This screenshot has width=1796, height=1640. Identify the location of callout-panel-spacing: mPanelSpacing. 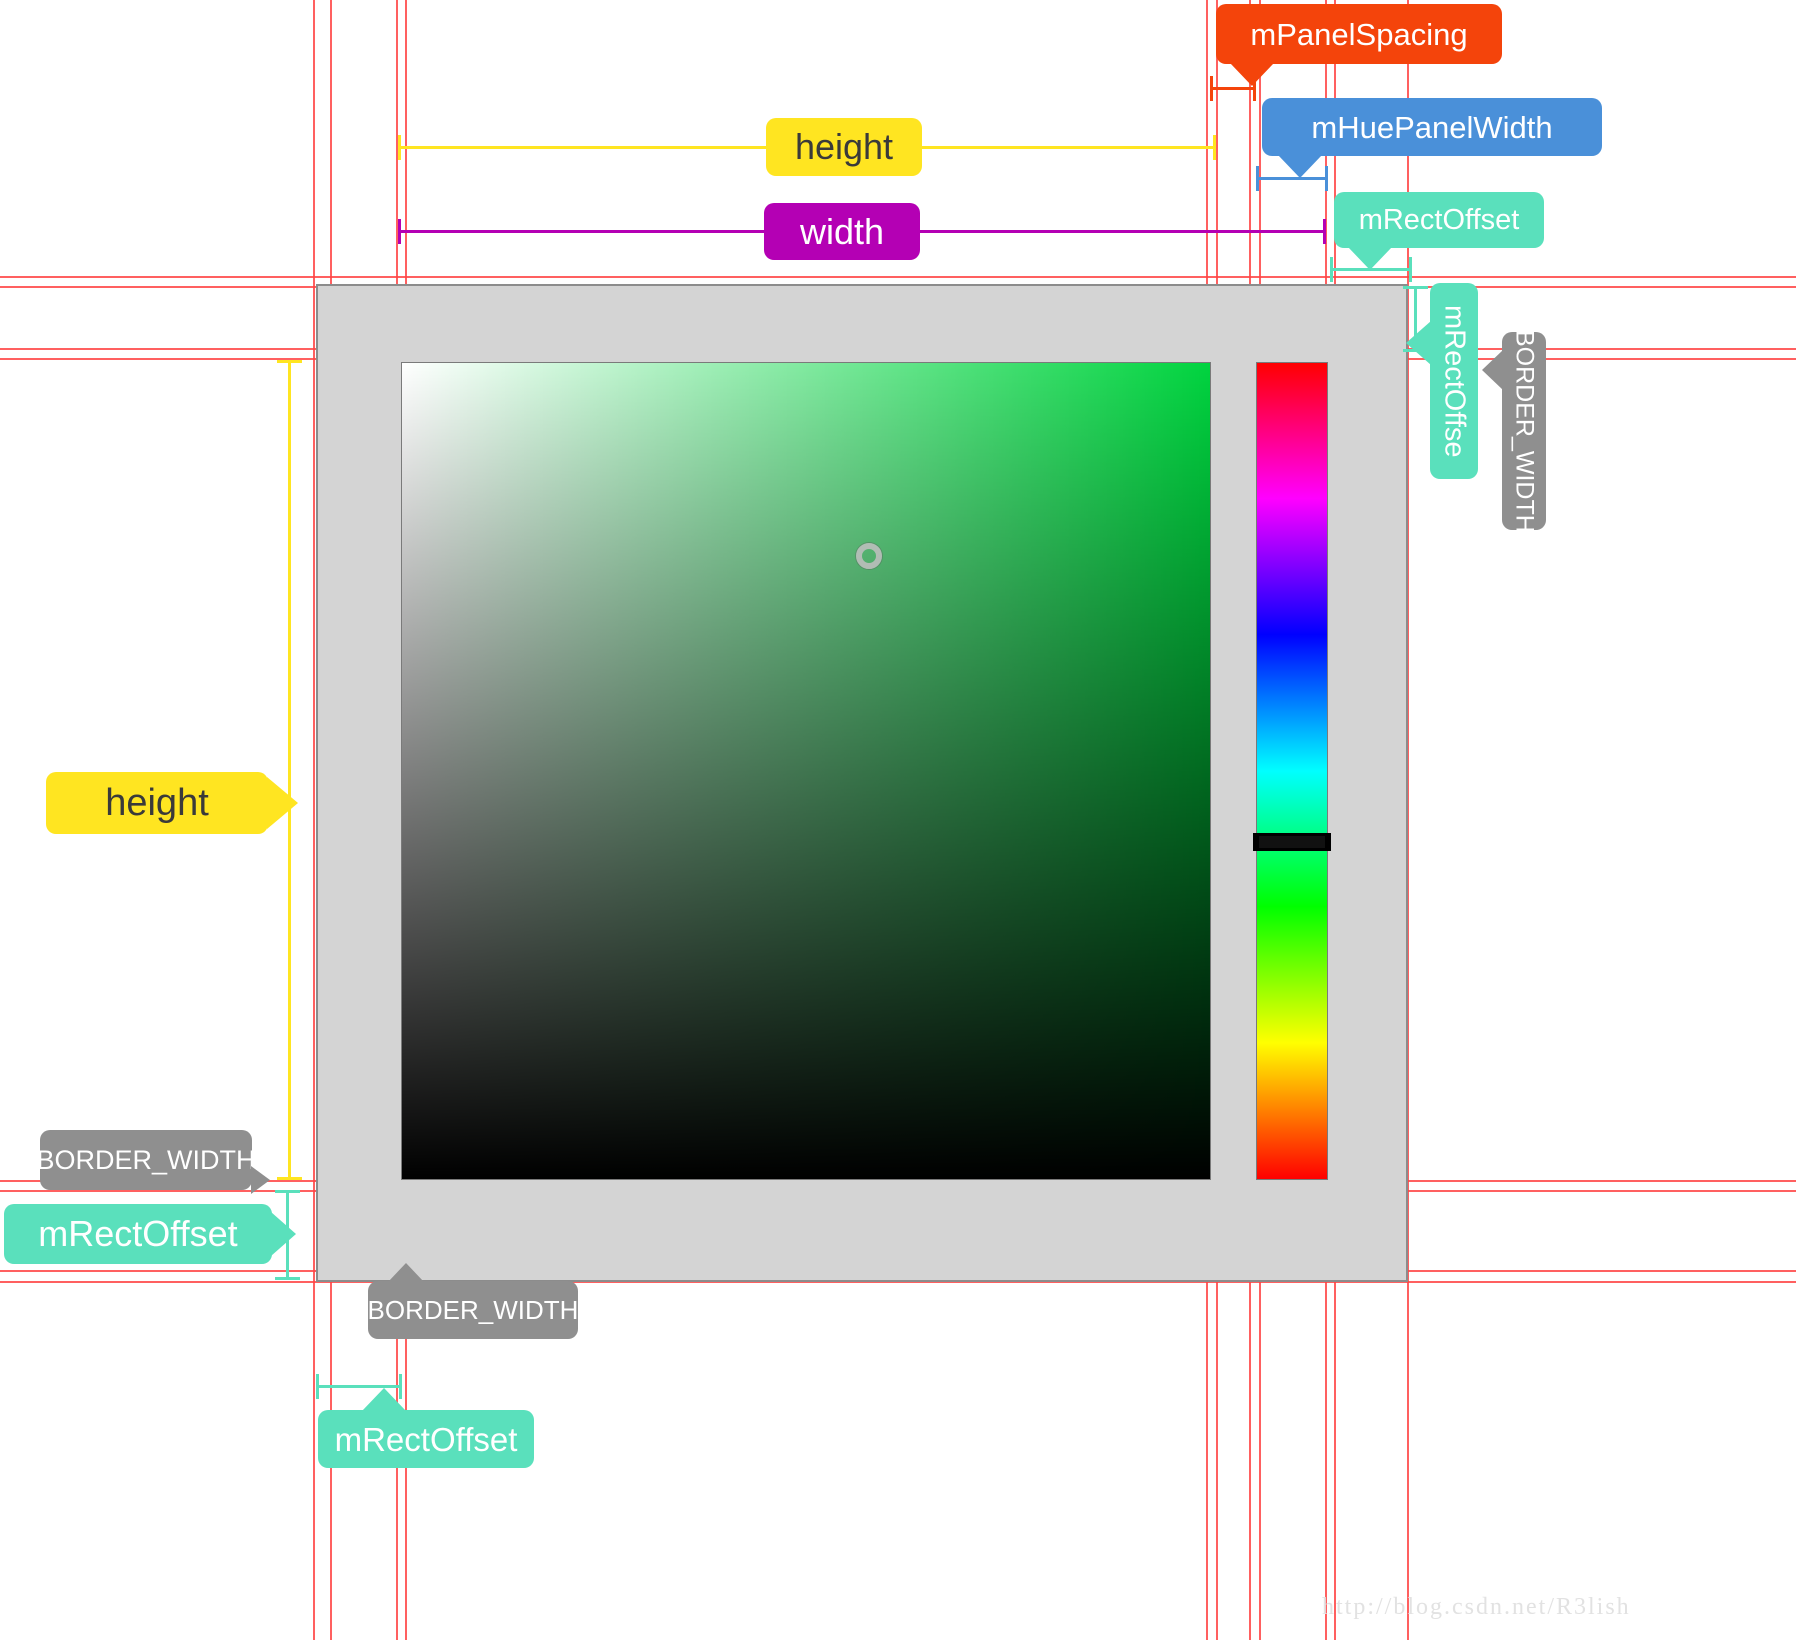
(1359, 45).